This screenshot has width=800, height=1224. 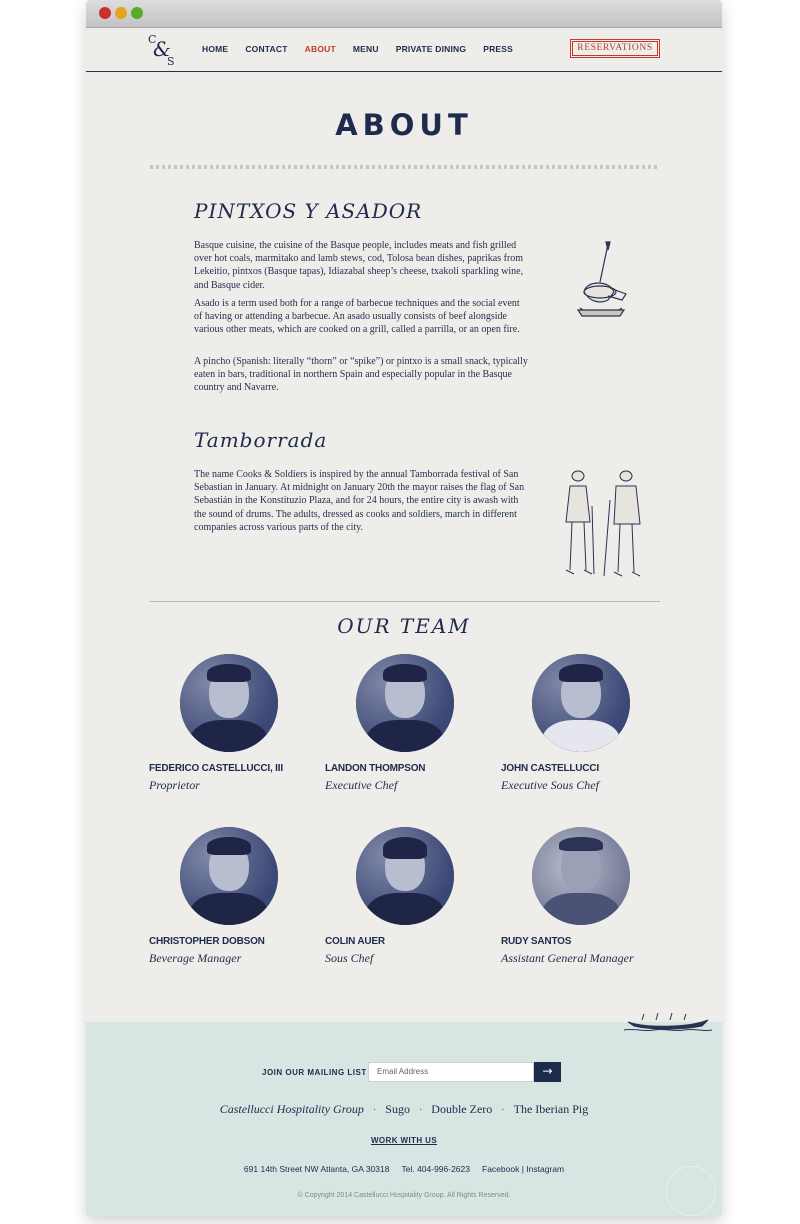 What do you see at coordinates (404, 626) in the screenshot?
I see `our-team-heading: OUR TEAM` at bounding box center [404, 626].